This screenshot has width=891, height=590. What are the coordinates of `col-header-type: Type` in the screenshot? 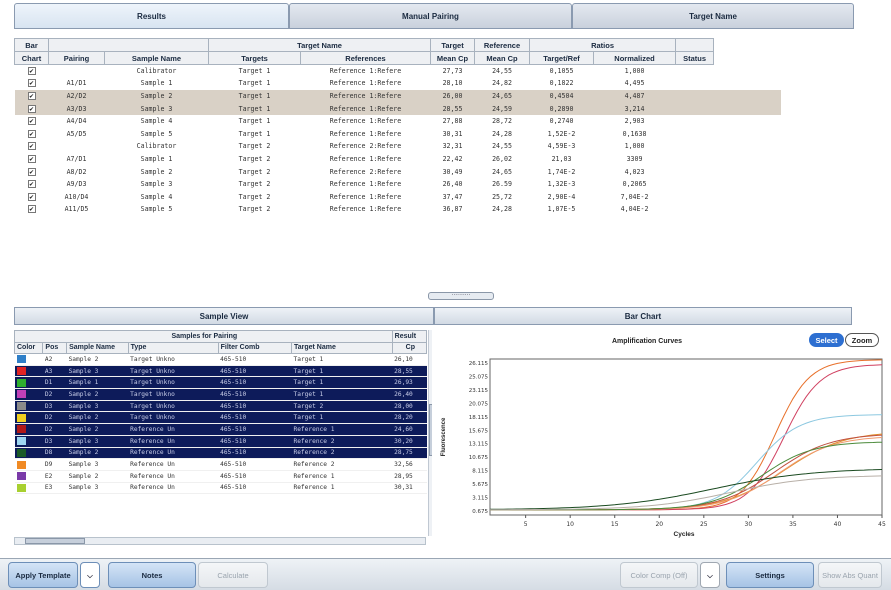 It's located at (173, 347).